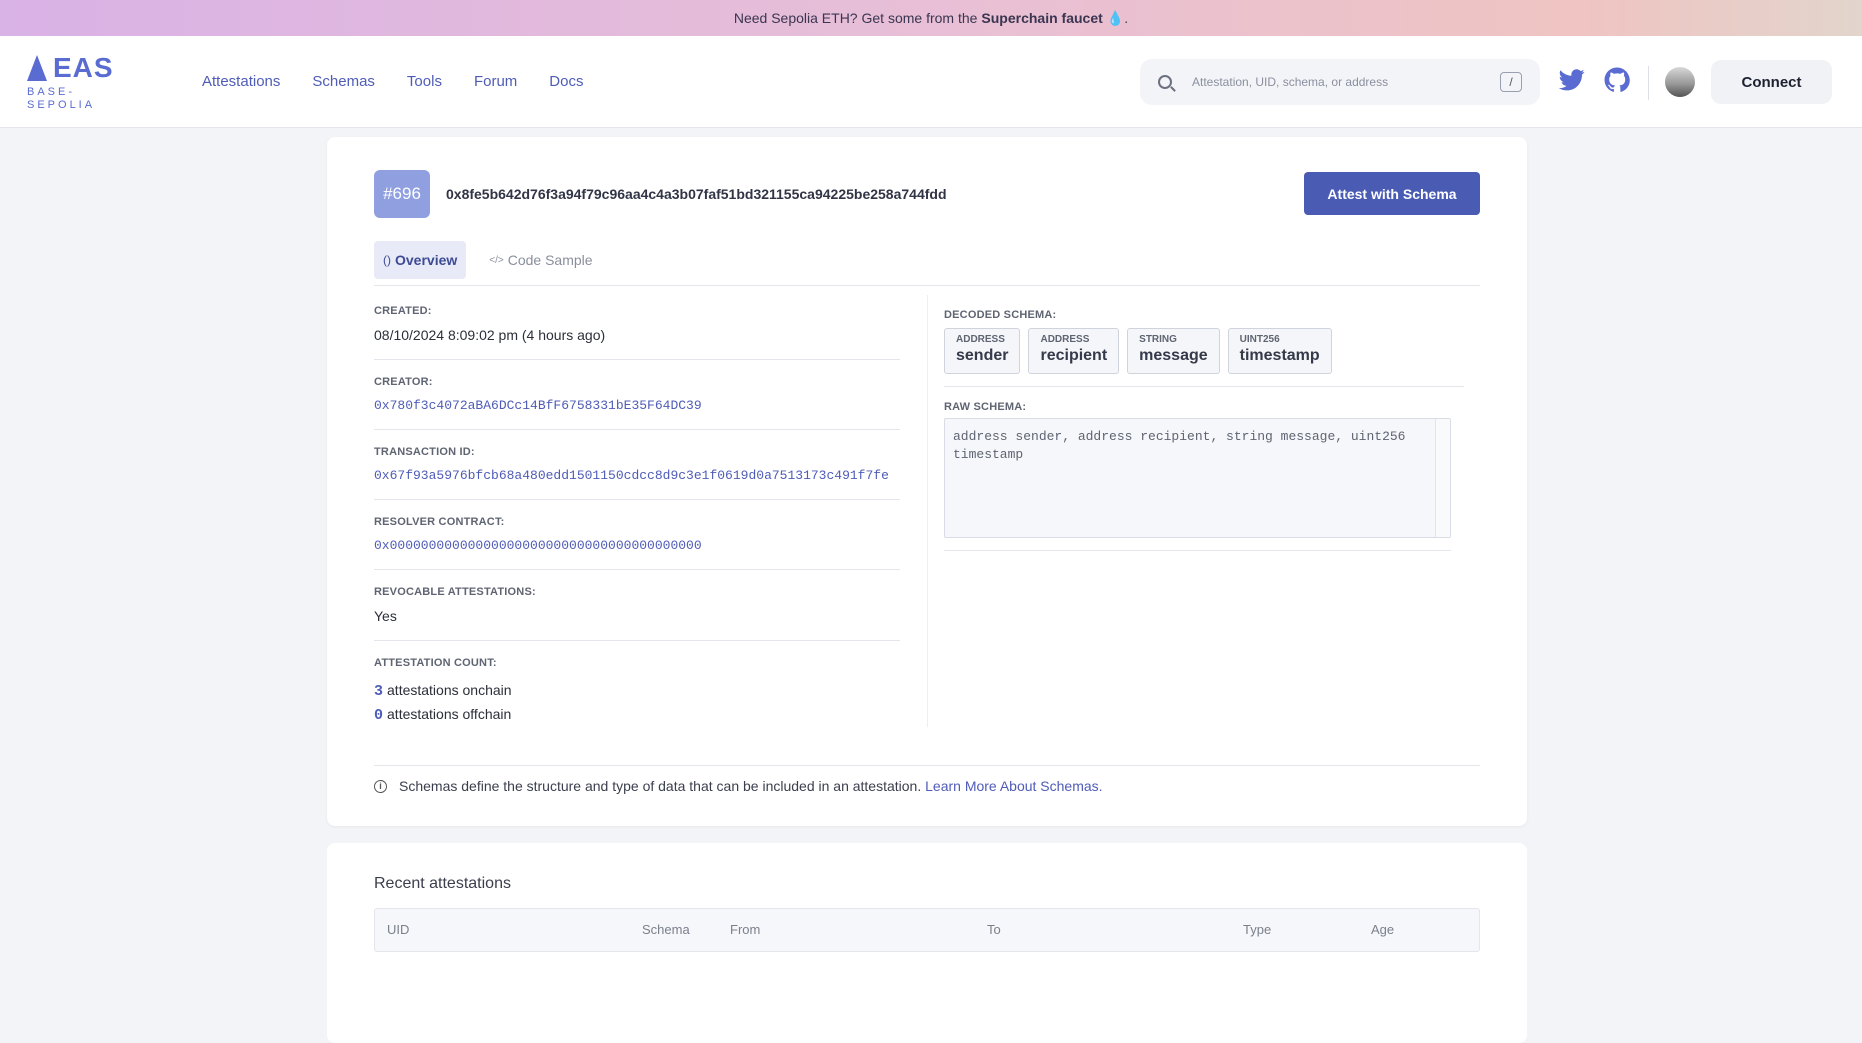  Describe the element at coordinates (387, 260) in the screenshot. I see `braces-icon: ()` at that location.